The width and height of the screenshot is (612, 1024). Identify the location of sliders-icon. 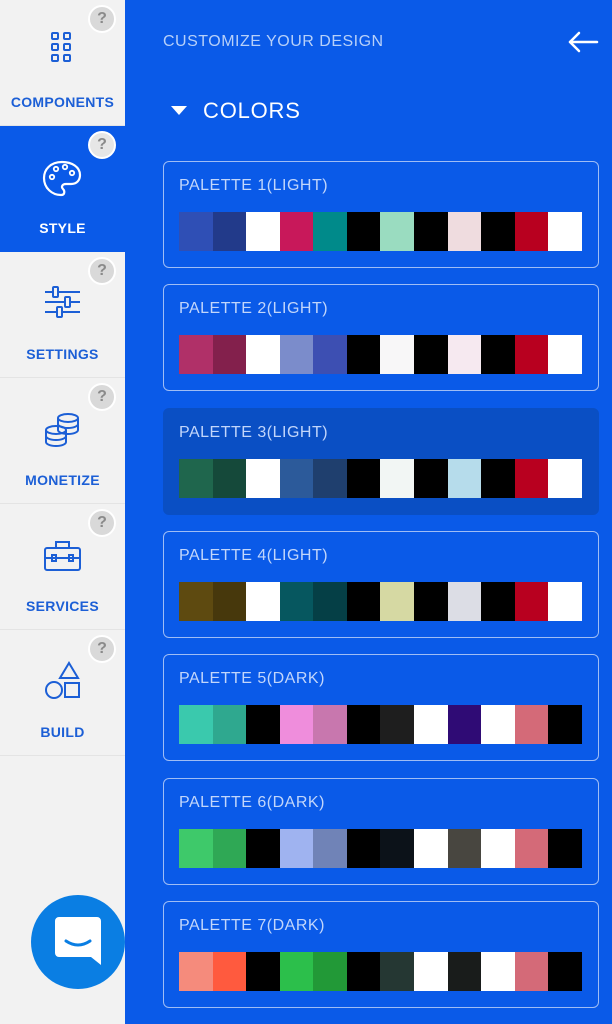
(62, 302).